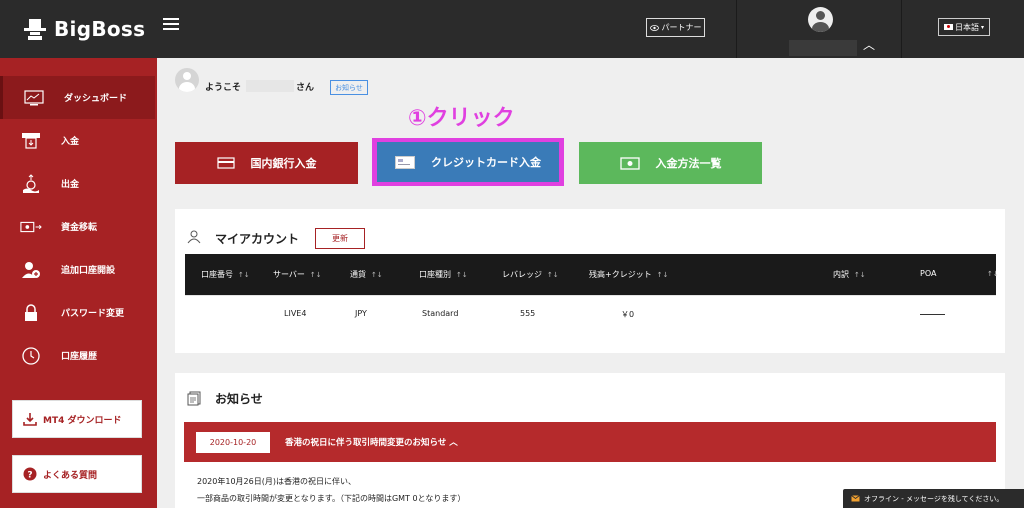  What do you see at coordinates (855, 498) in the screenshot?
I see `envelope-icon` at bounding box center [855, 498].